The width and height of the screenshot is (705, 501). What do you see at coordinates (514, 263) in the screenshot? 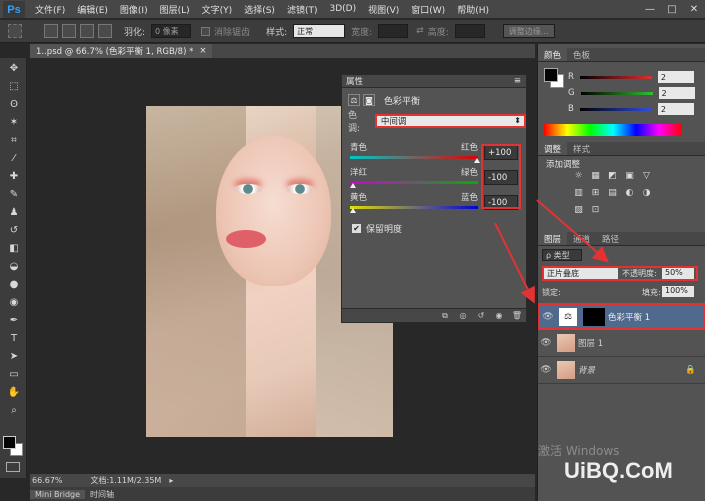
I see `arrow-to-layer` at bounding box center [514, 263].